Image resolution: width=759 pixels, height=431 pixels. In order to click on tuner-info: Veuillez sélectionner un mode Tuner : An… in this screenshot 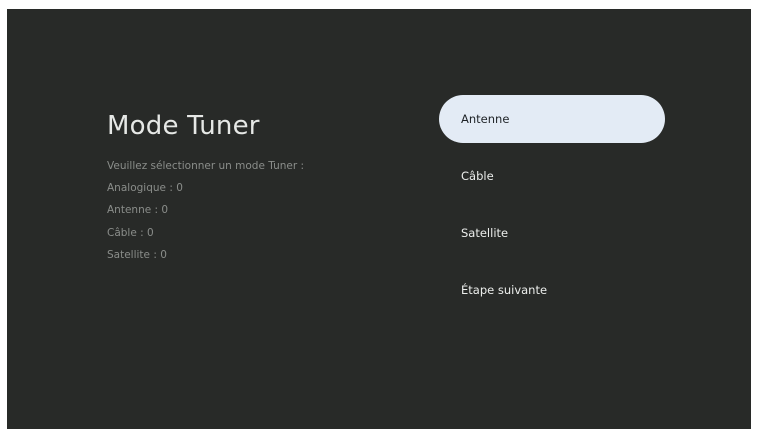, I will do `click(205, 210)`.